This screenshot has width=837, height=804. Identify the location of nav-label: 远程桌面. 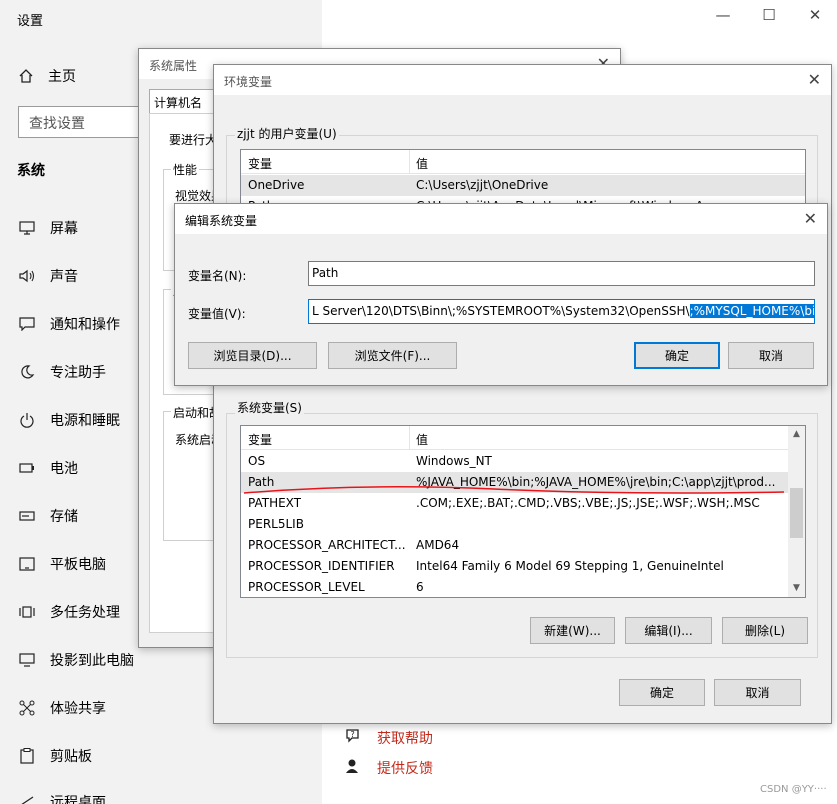
(78, 799).